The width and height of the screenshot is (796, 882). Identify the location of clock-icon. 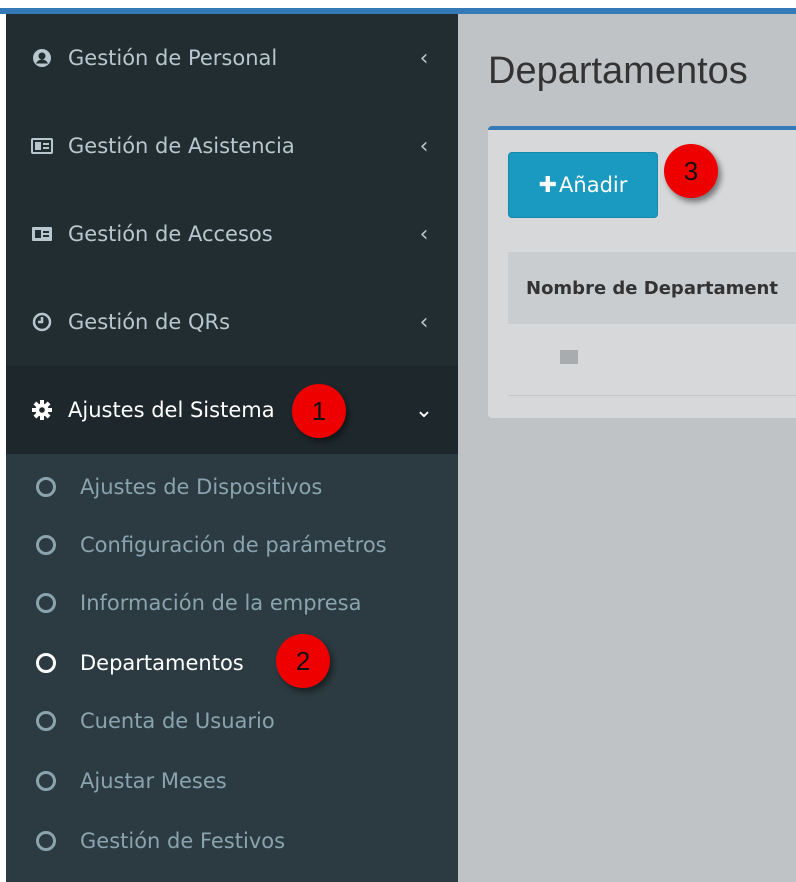
(42, 322).